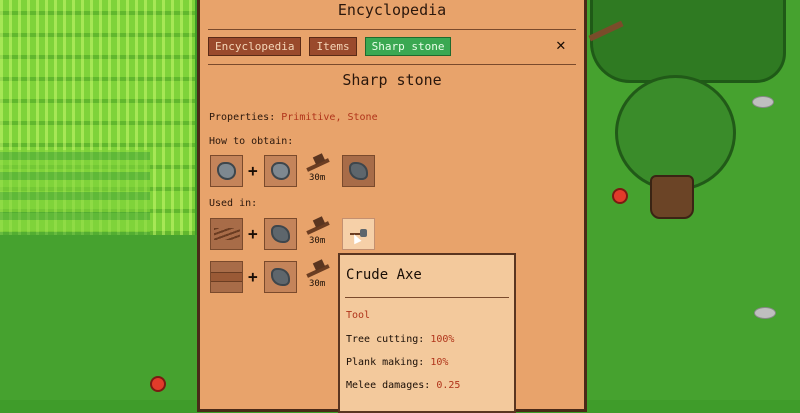 This screenshot has height=413, width=800. I want to click on breadcrumb-items: Items, so click(333, 46).